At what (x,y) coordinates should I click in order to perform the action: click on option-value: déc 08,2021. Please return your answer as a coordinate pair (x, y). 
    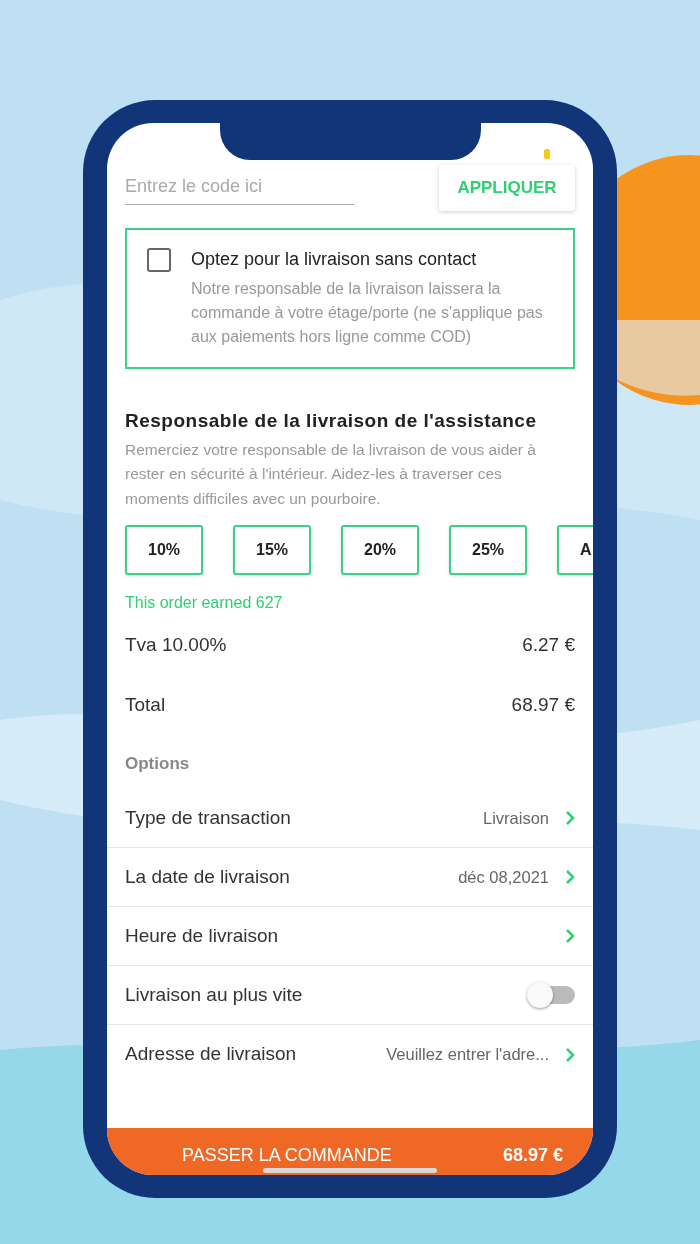
    Looking at the image, I should click on (503, 877).